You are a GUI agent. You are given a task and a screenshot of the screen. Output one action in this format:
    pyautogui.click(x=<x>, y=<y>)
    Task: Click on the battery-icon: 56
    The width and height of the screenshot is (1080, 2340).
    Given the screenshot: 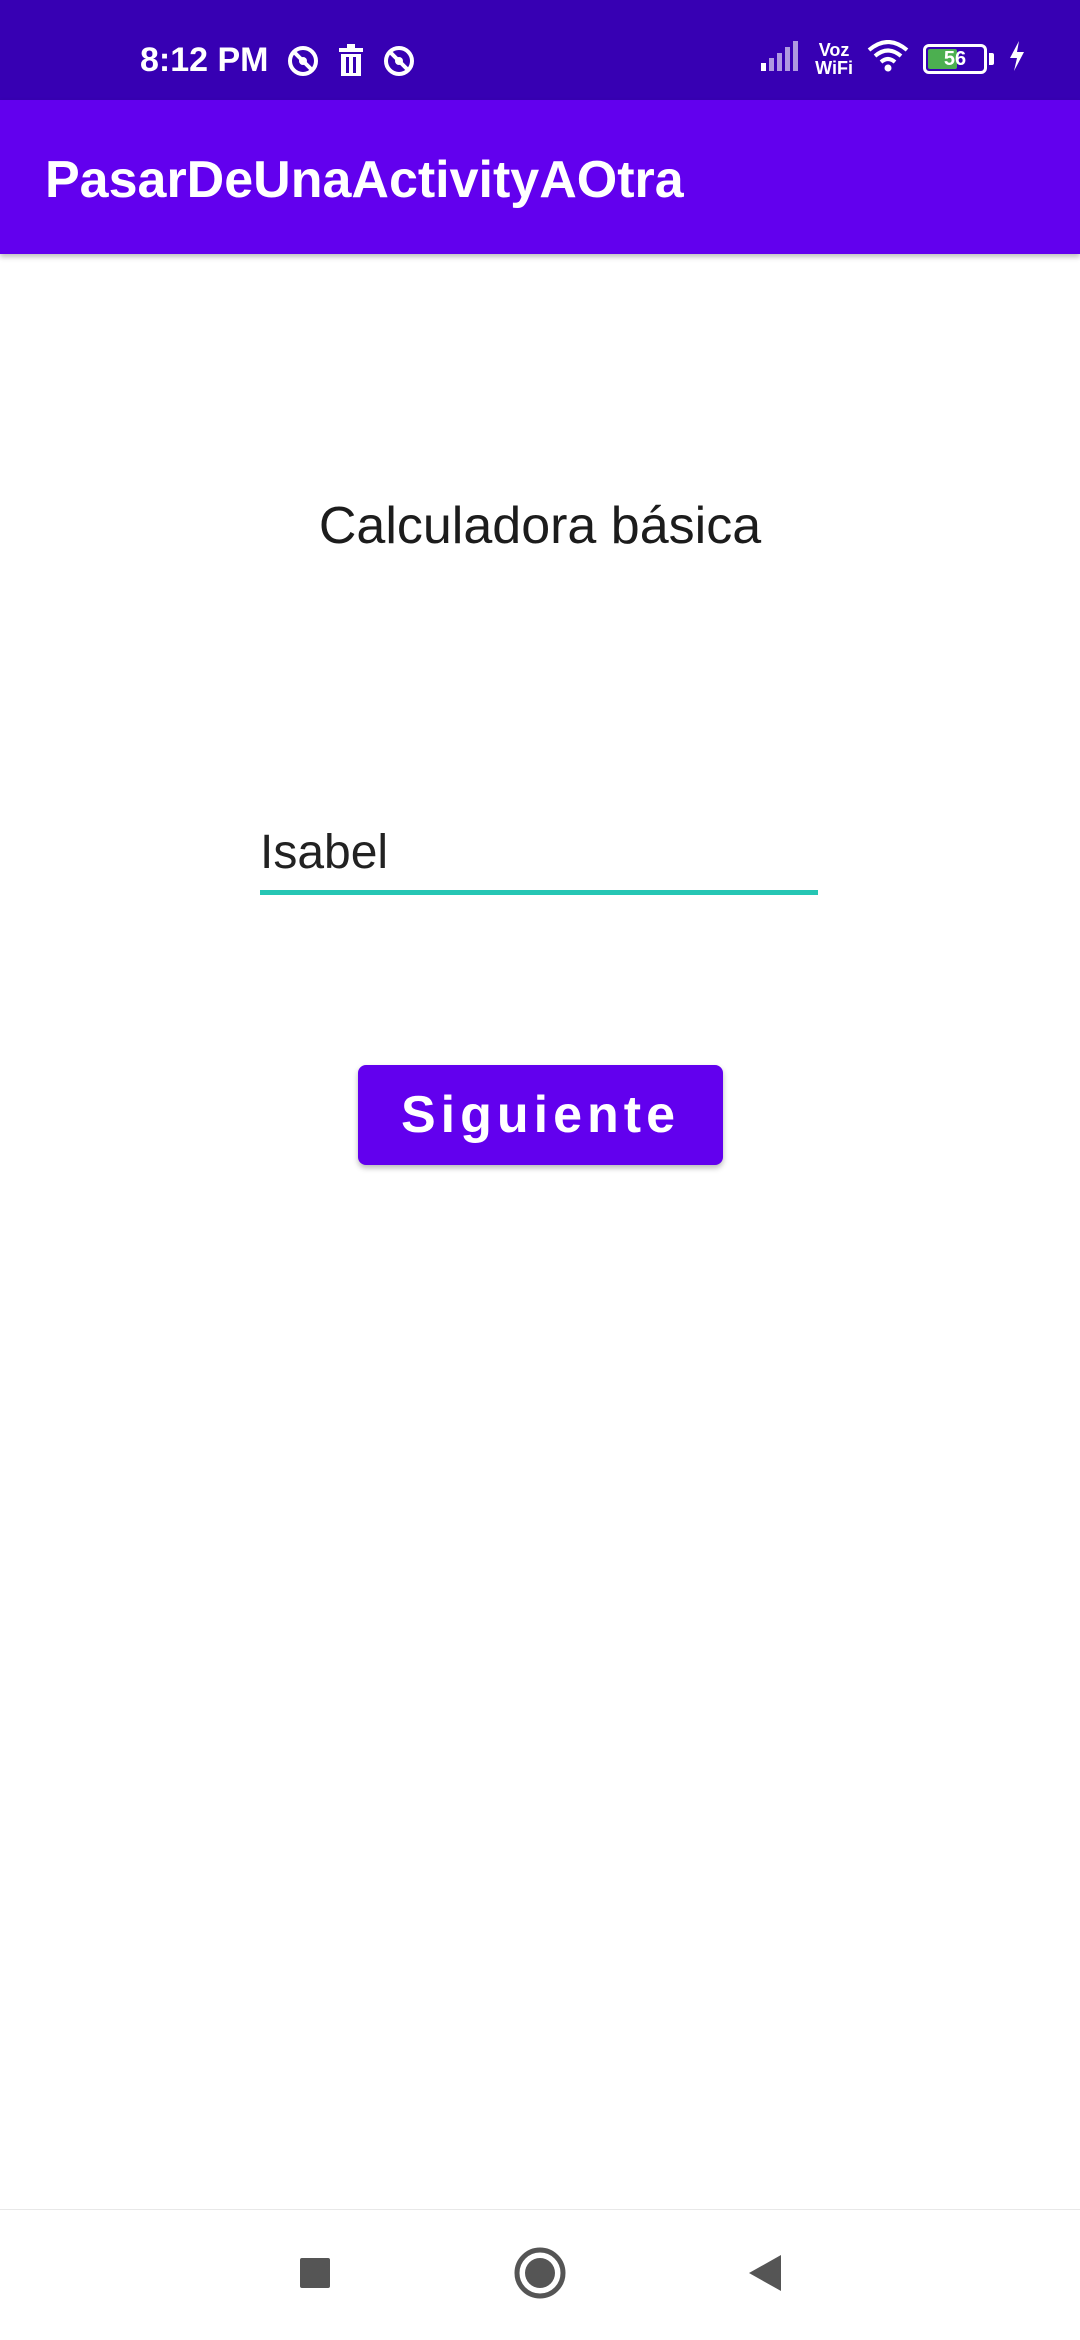 What is the action you would take?
    pyautogui.click(x=955, y=58)
    